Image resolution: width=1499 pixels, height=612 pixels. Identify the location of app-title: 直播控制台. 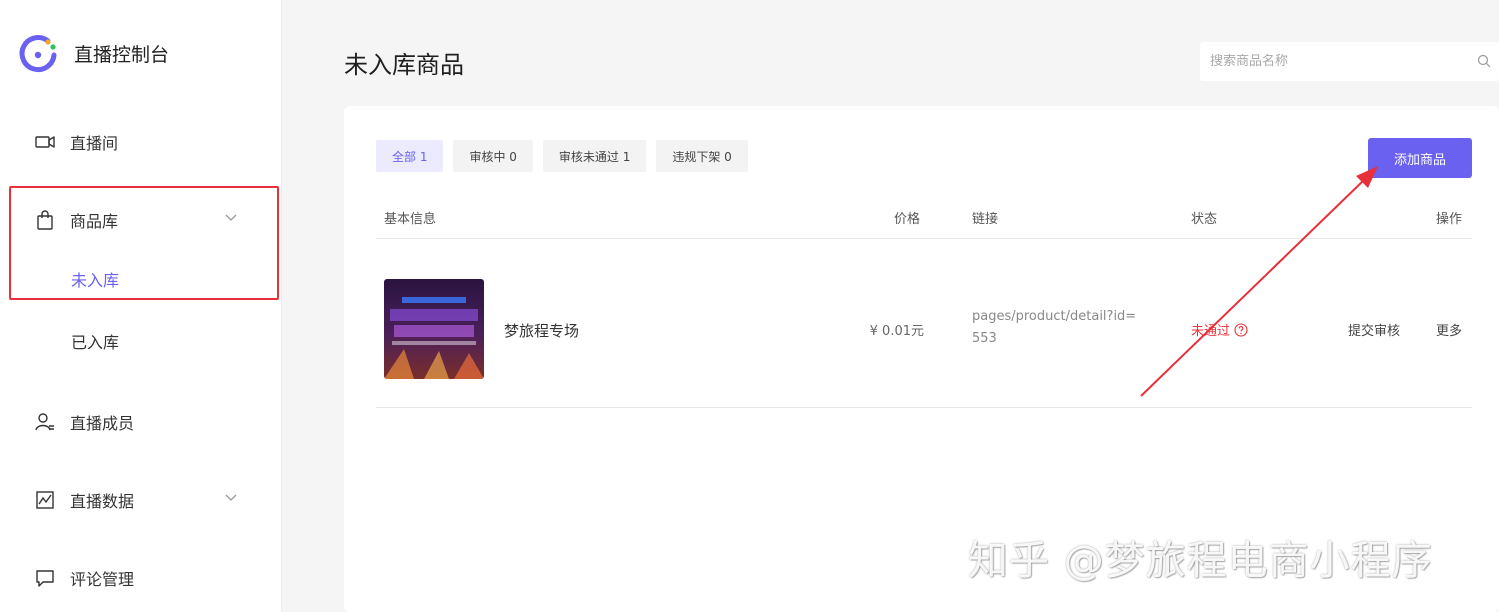
(122, 54).